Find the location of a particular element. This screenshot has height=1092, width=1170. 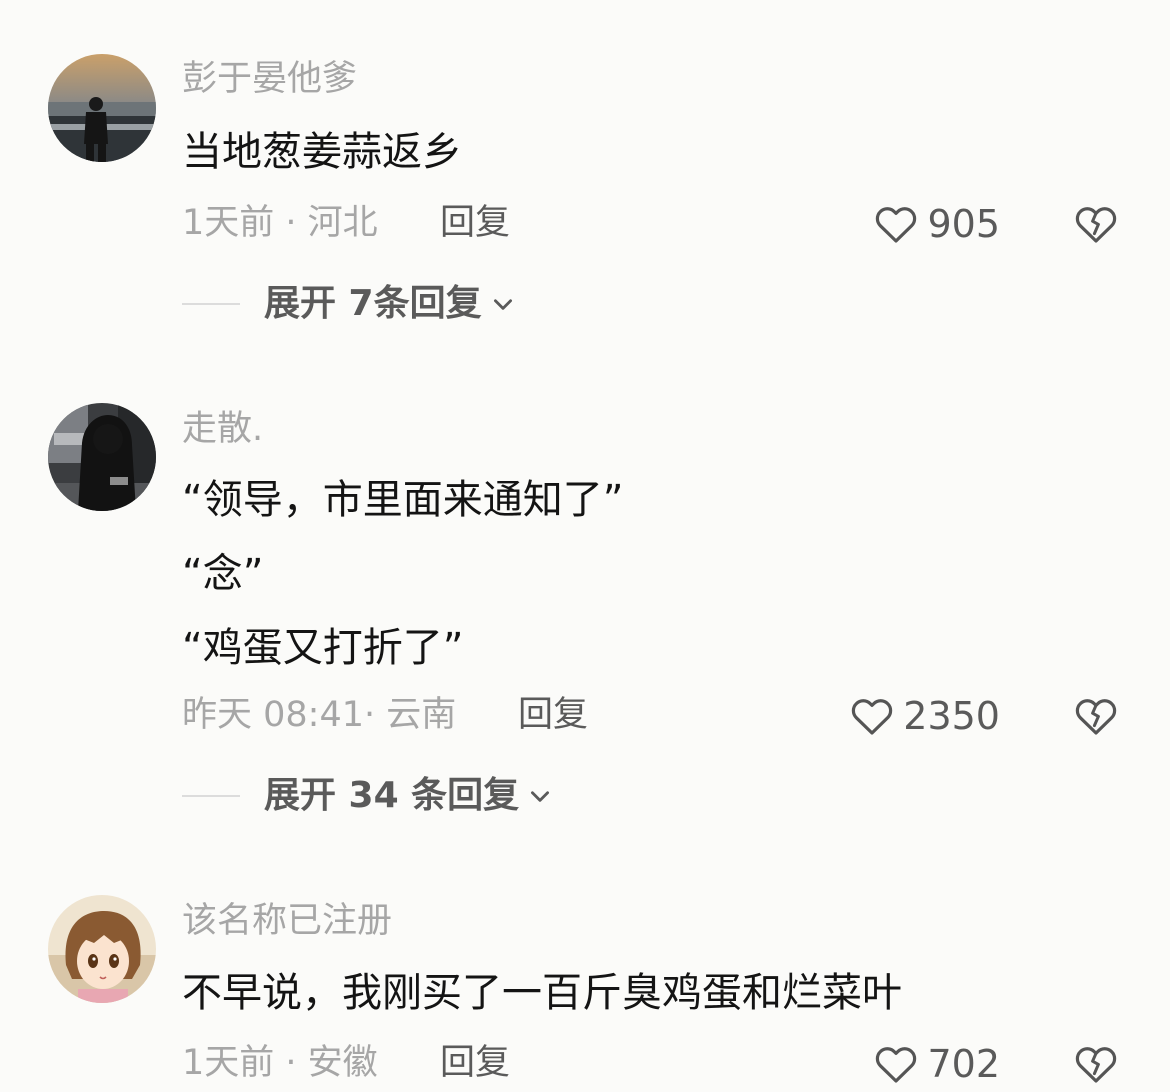

comment-meta: 昨天 08:41· 云南 is located at coordinates (319, 715).